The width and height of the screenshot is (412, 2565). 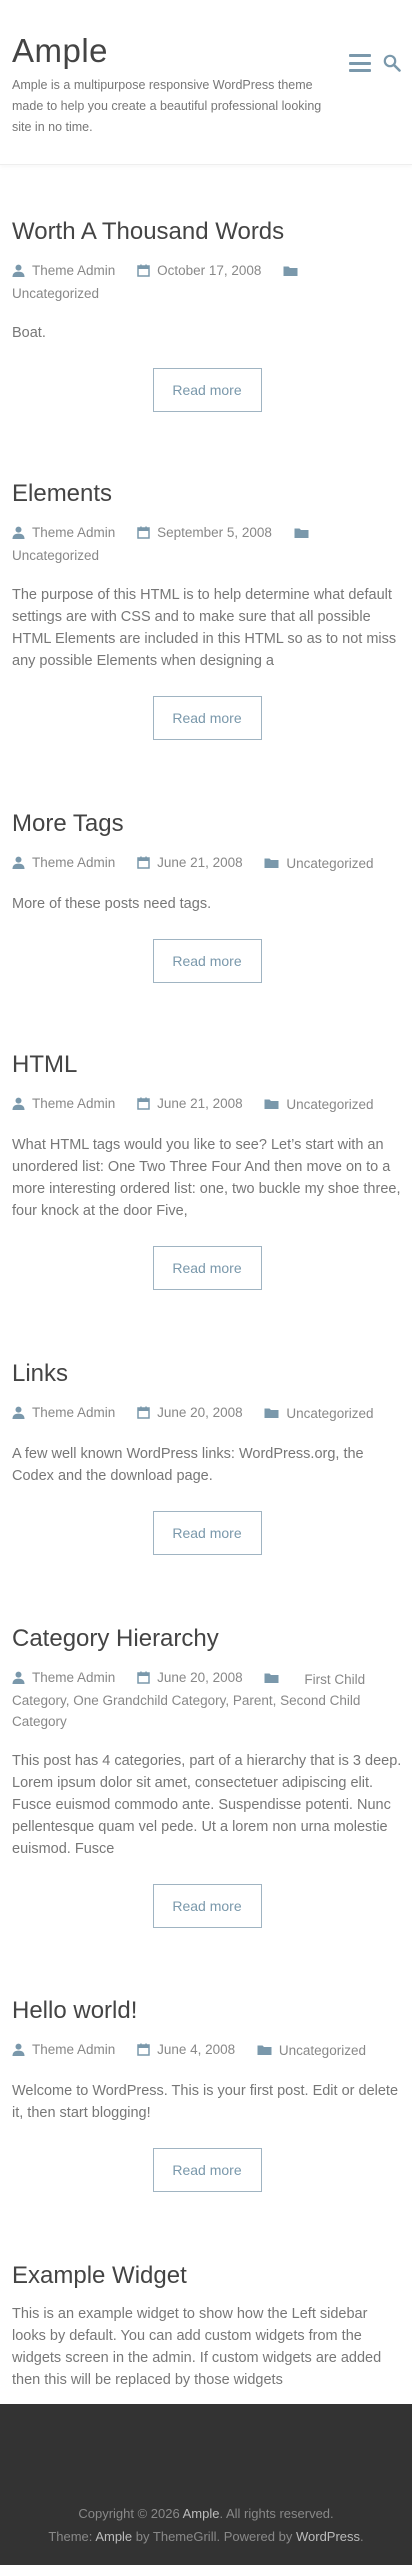 I want to click on widget-title: Example Widget, so click(x=99, y=2275).